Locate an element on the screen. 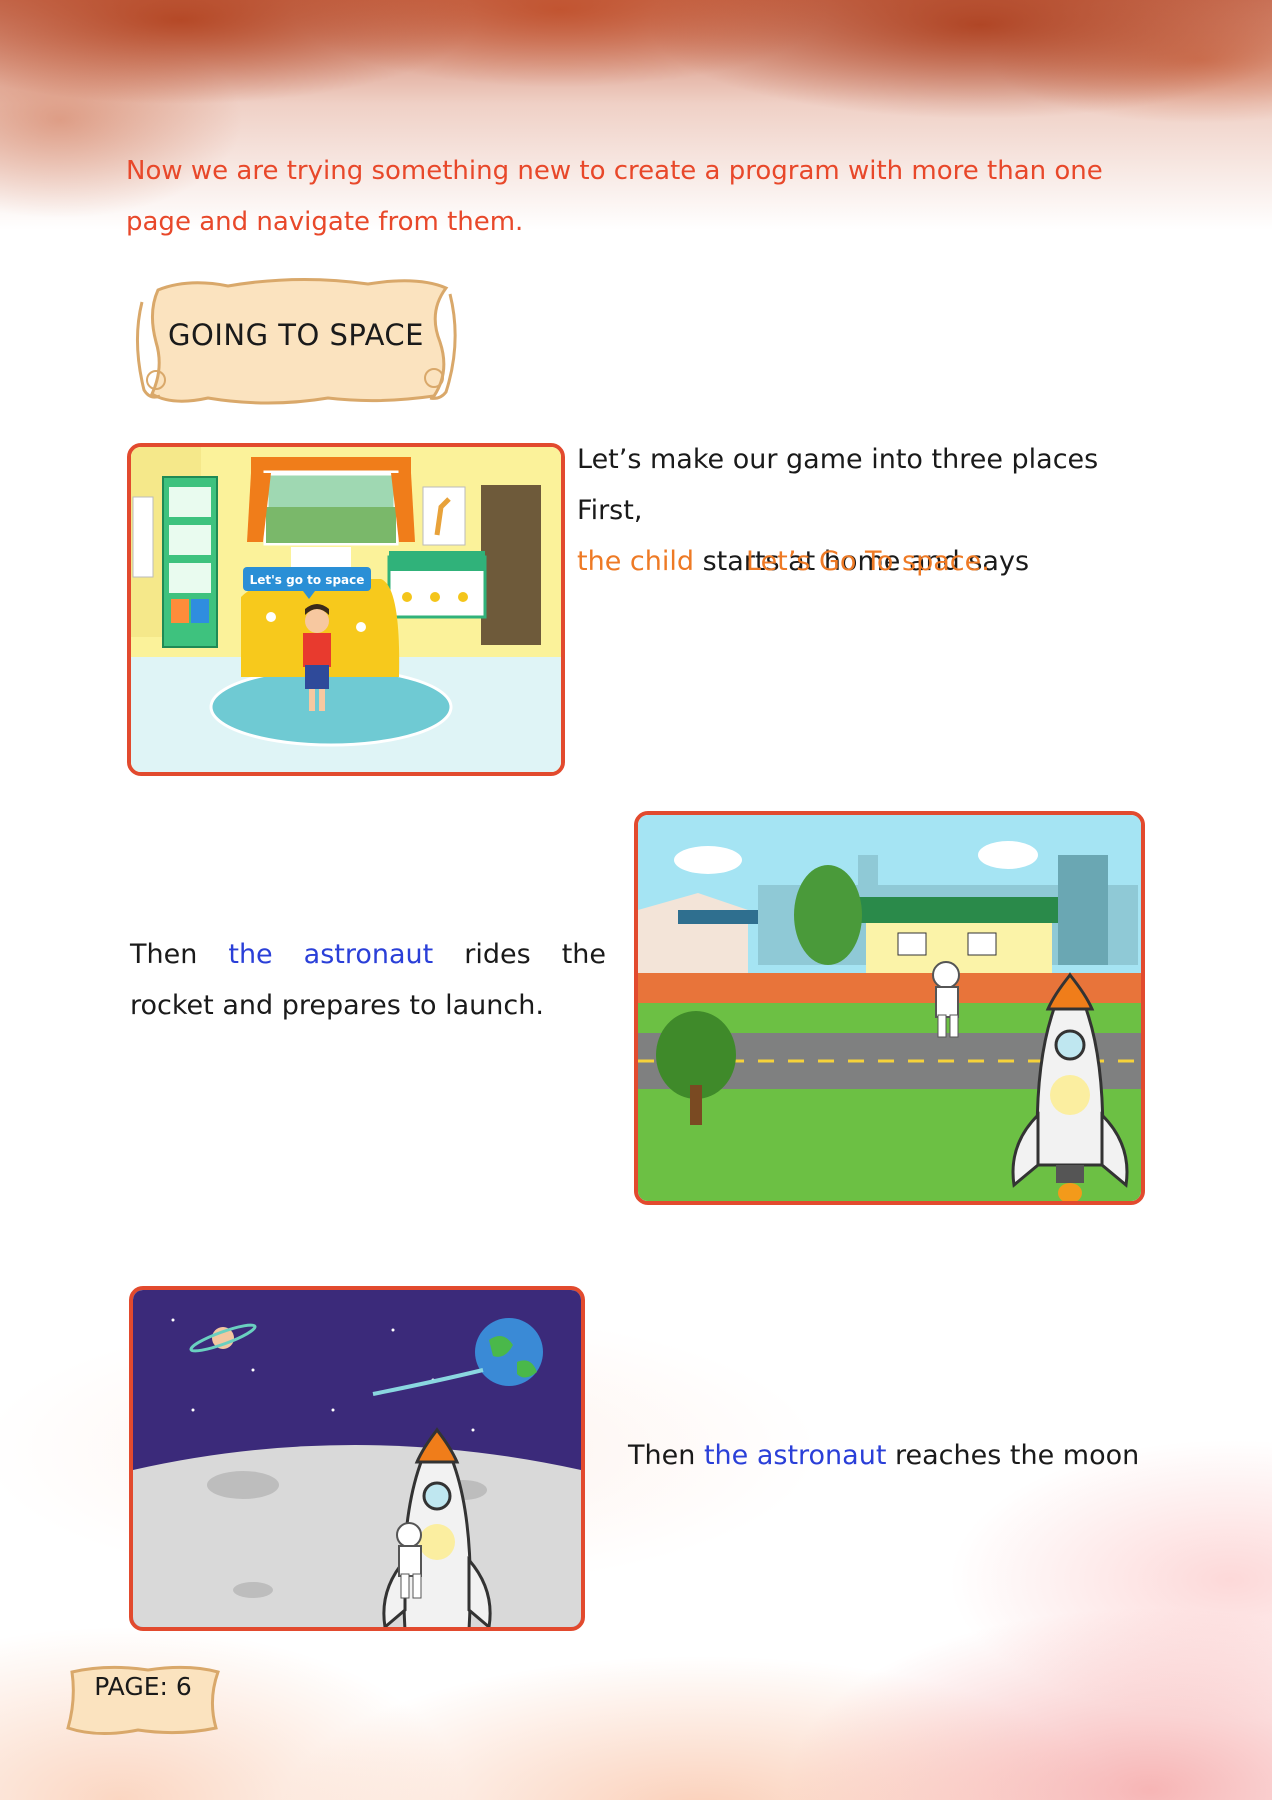 This screenshot has width=1272, height=1800. scene3-paragraph: Then the astronaut reaches the moon is located at coordinates (888, 1455).